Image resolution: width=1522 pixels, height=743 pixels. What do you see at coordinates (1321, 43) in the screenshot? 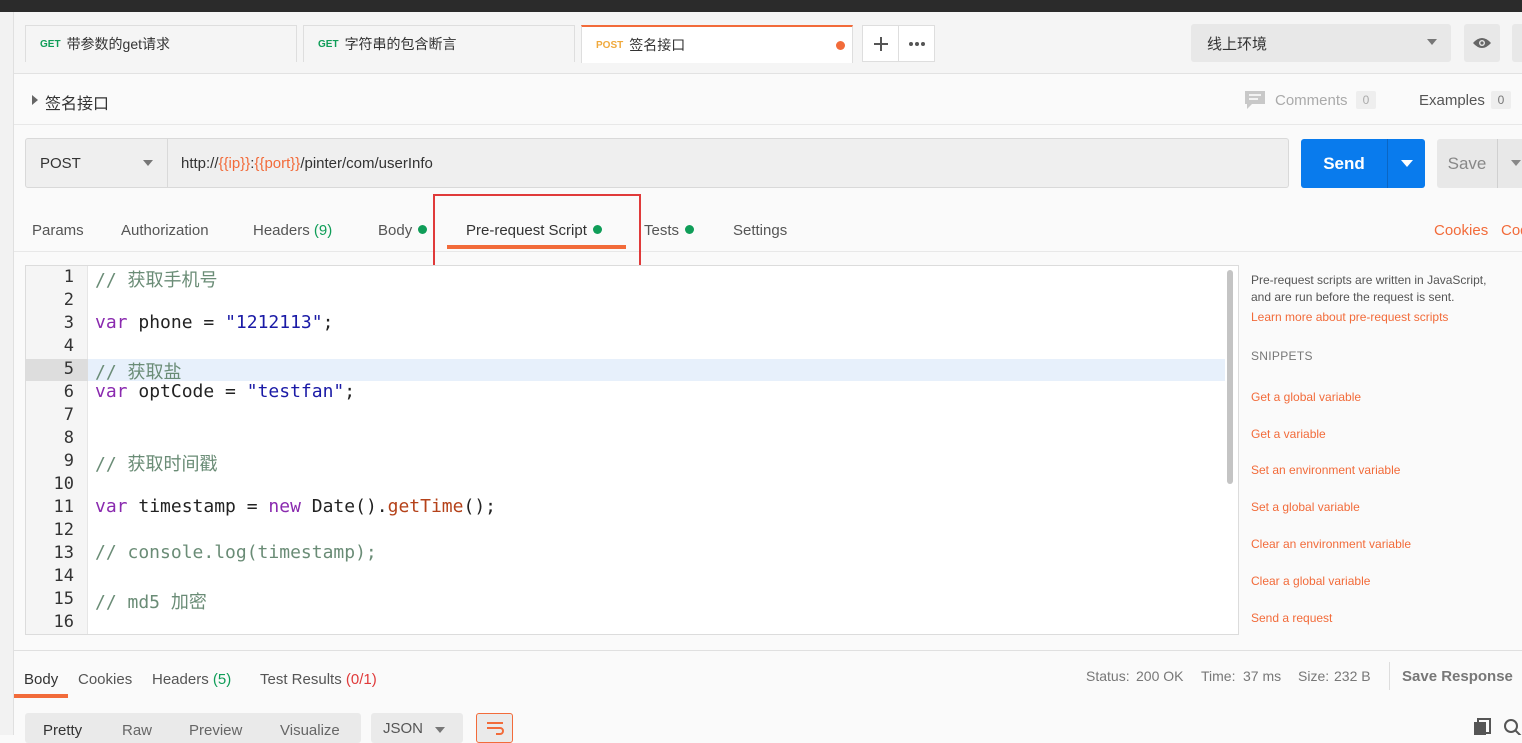
I see `environment-select: 线上环境` at bounding box center [1321, 43].